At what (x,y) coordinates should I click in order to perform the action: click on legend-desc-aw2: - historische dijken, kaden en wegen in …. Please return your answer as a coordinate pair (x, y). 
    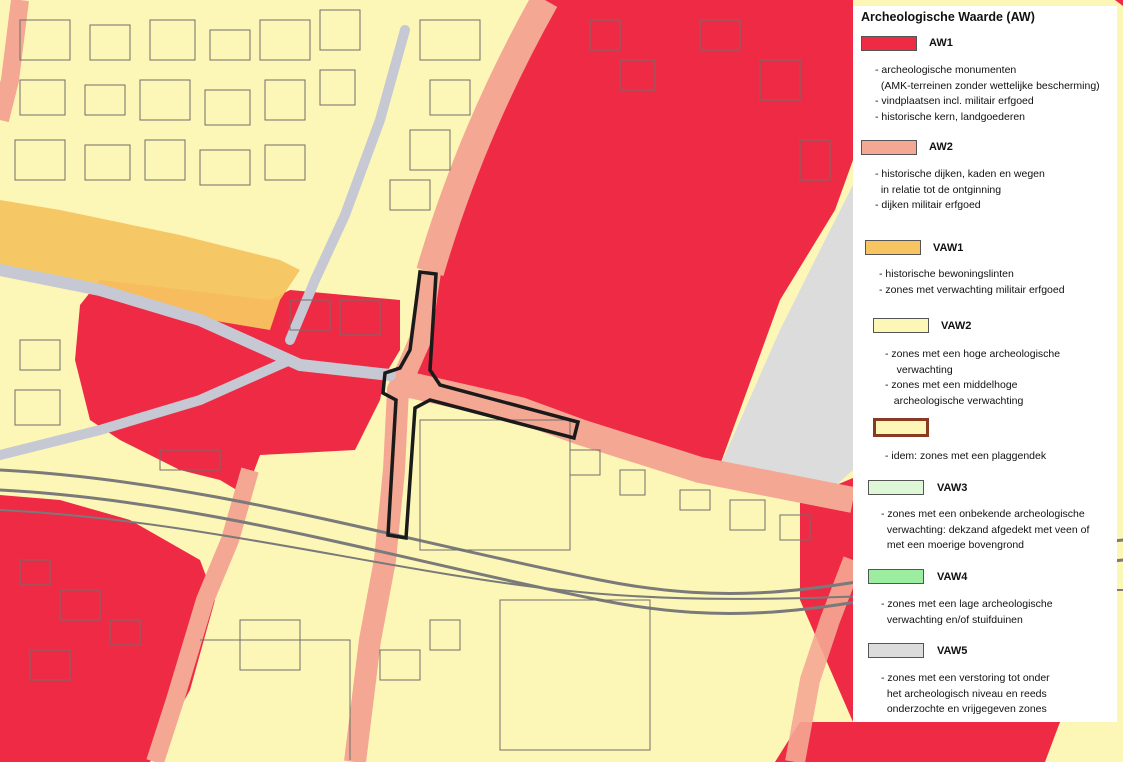
    Looking at the image, I should click on (960, 189).